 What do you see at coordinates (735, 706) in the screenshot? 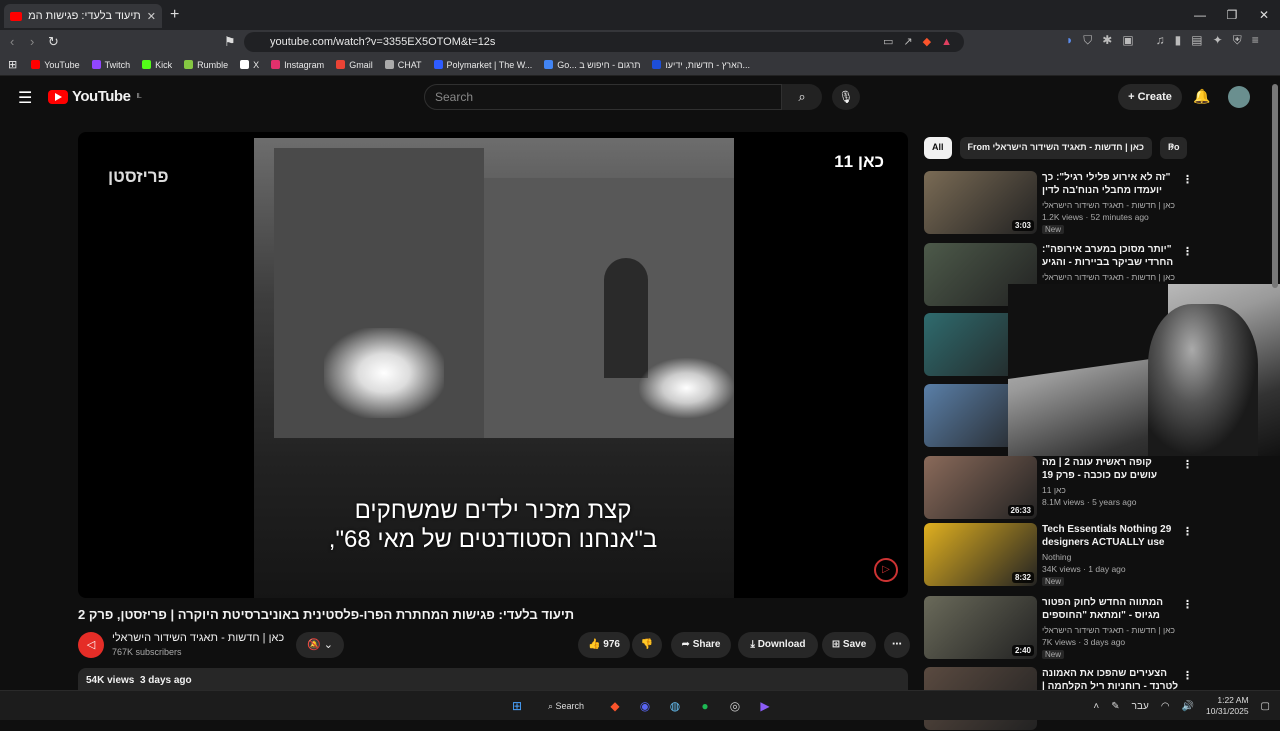
I see `app-icon: ◎` at bounding box center [735, 706].